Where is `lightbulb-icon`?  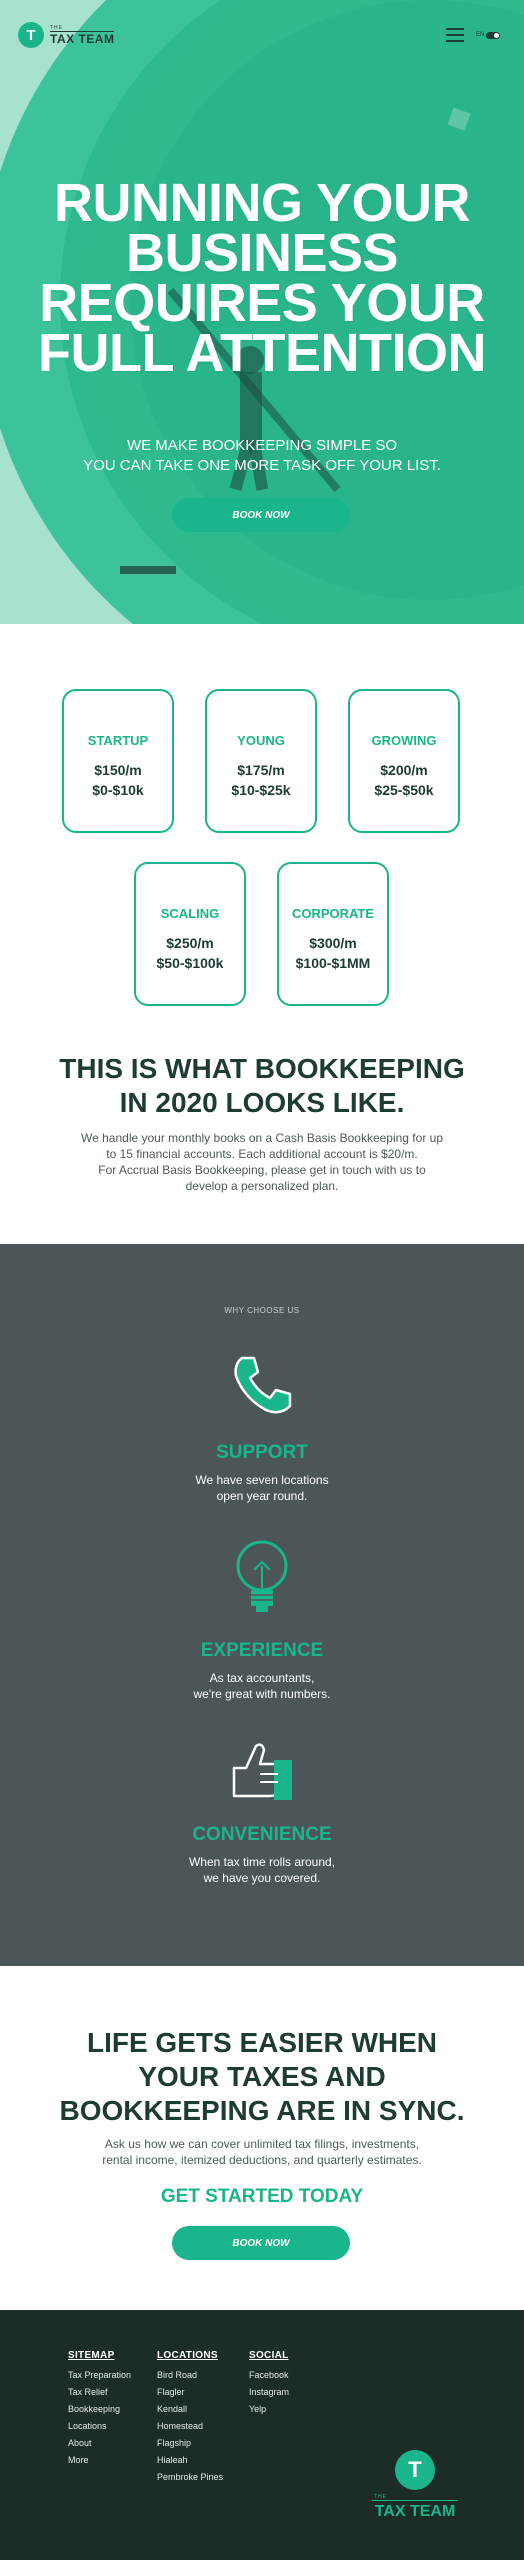 lightbulb-icon is located at coordinates (262, 1576).